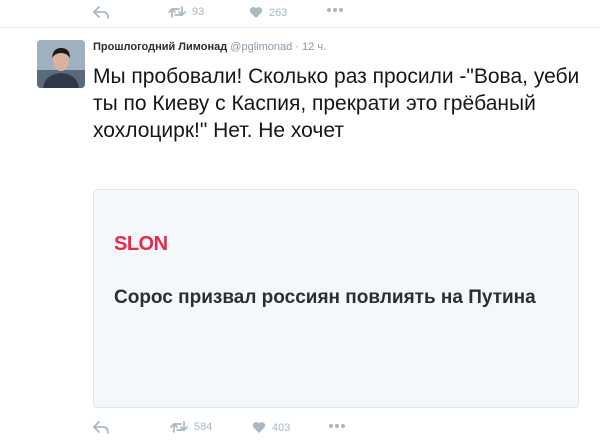  What do you see at coordinates (271, 427) in the screenshot?
I see `like-button: 403` at bounding box center [271, 427].